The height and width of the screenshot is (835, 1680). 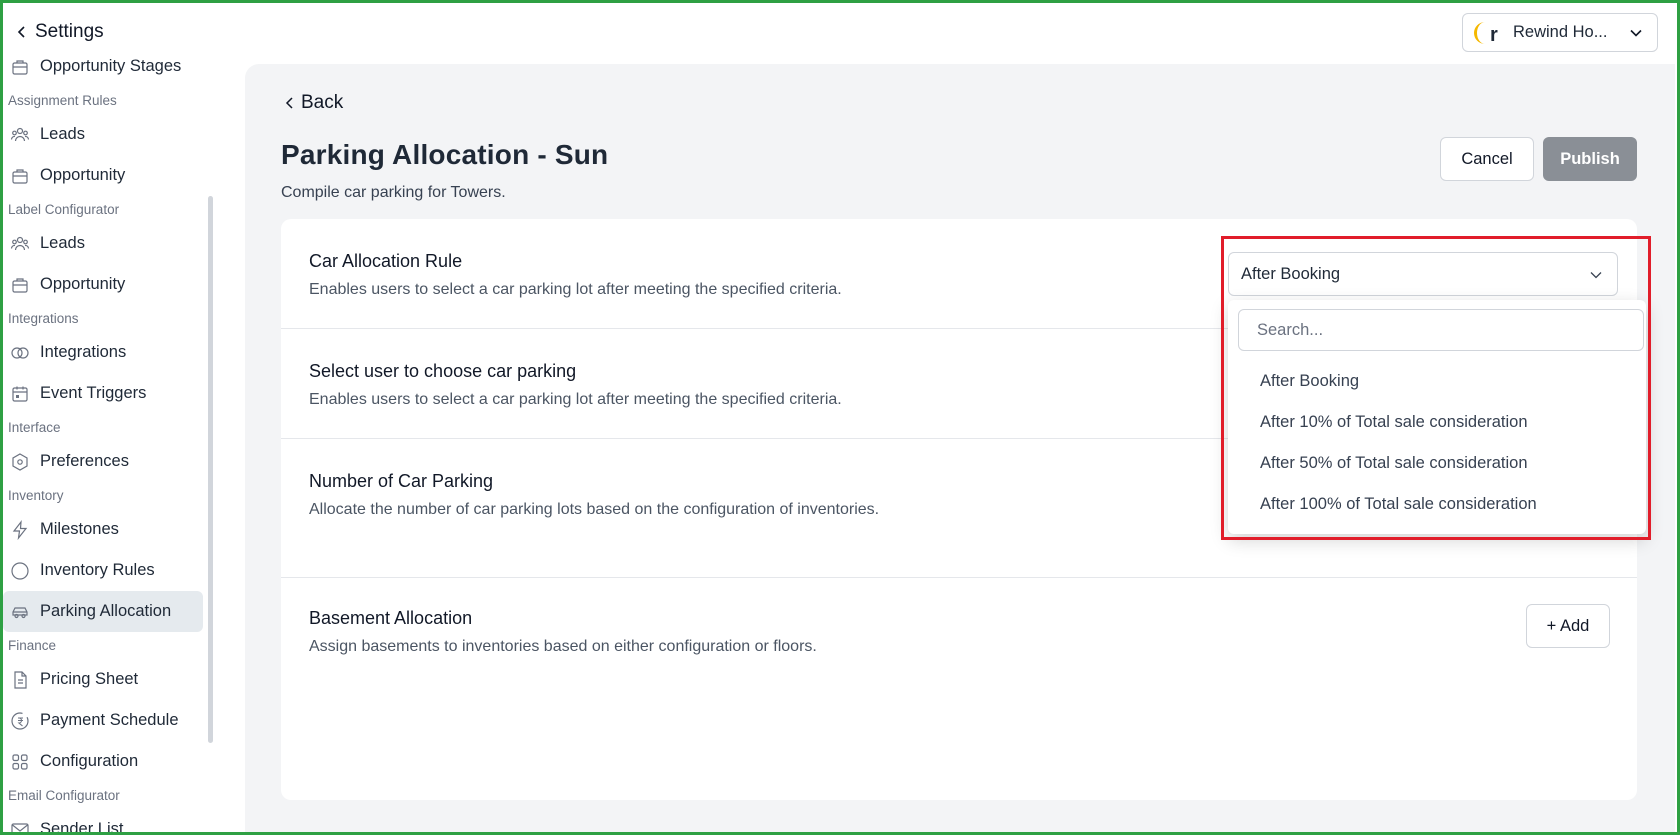 What do you see at coordinates (443, 371) in the screenshot?
I see `row-title: Select user to choose car parking` at bounding box center [443, 371].